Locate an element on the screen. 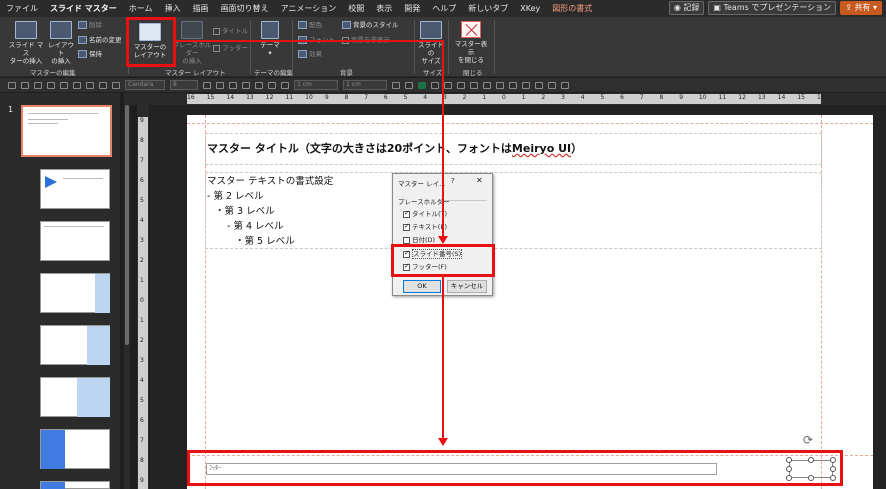 The height and width of the screenshot is (489, 886). tab-draw: 描画 is located at coordinates (201, 8).